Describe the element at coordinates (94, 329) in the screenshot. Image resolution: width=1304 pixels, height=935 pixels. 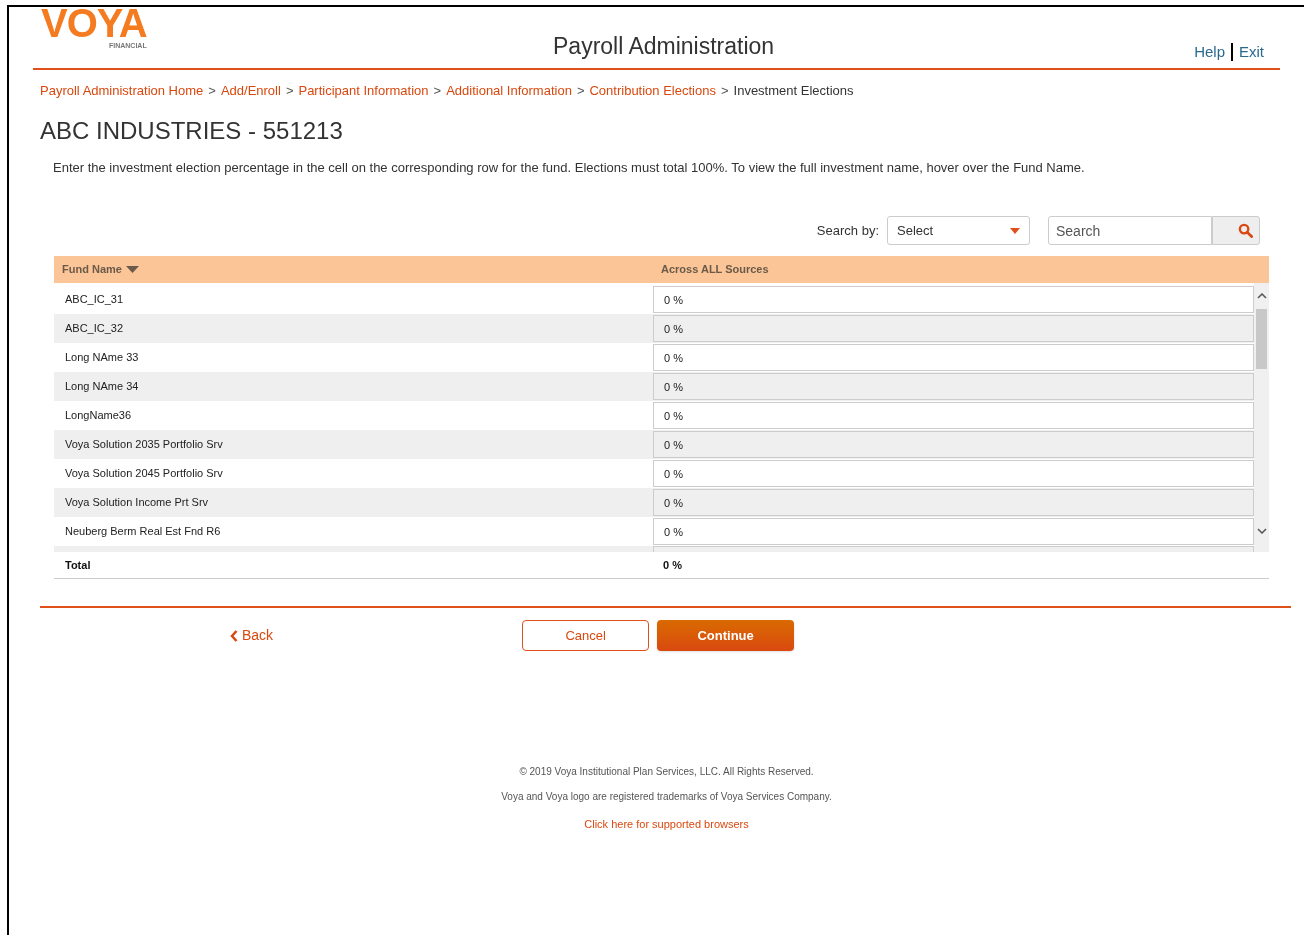
I see `fund-name-cell-text: ABC_IC_32` at that location.